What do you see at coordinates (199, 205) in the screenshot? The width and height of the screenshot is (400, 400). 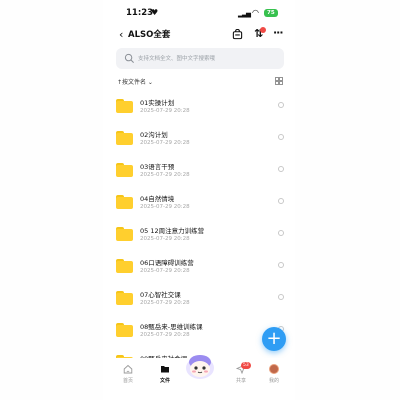 I see `list-item: 04自然情境 2025-07-29 20:28` at bounding box center [199, 205].